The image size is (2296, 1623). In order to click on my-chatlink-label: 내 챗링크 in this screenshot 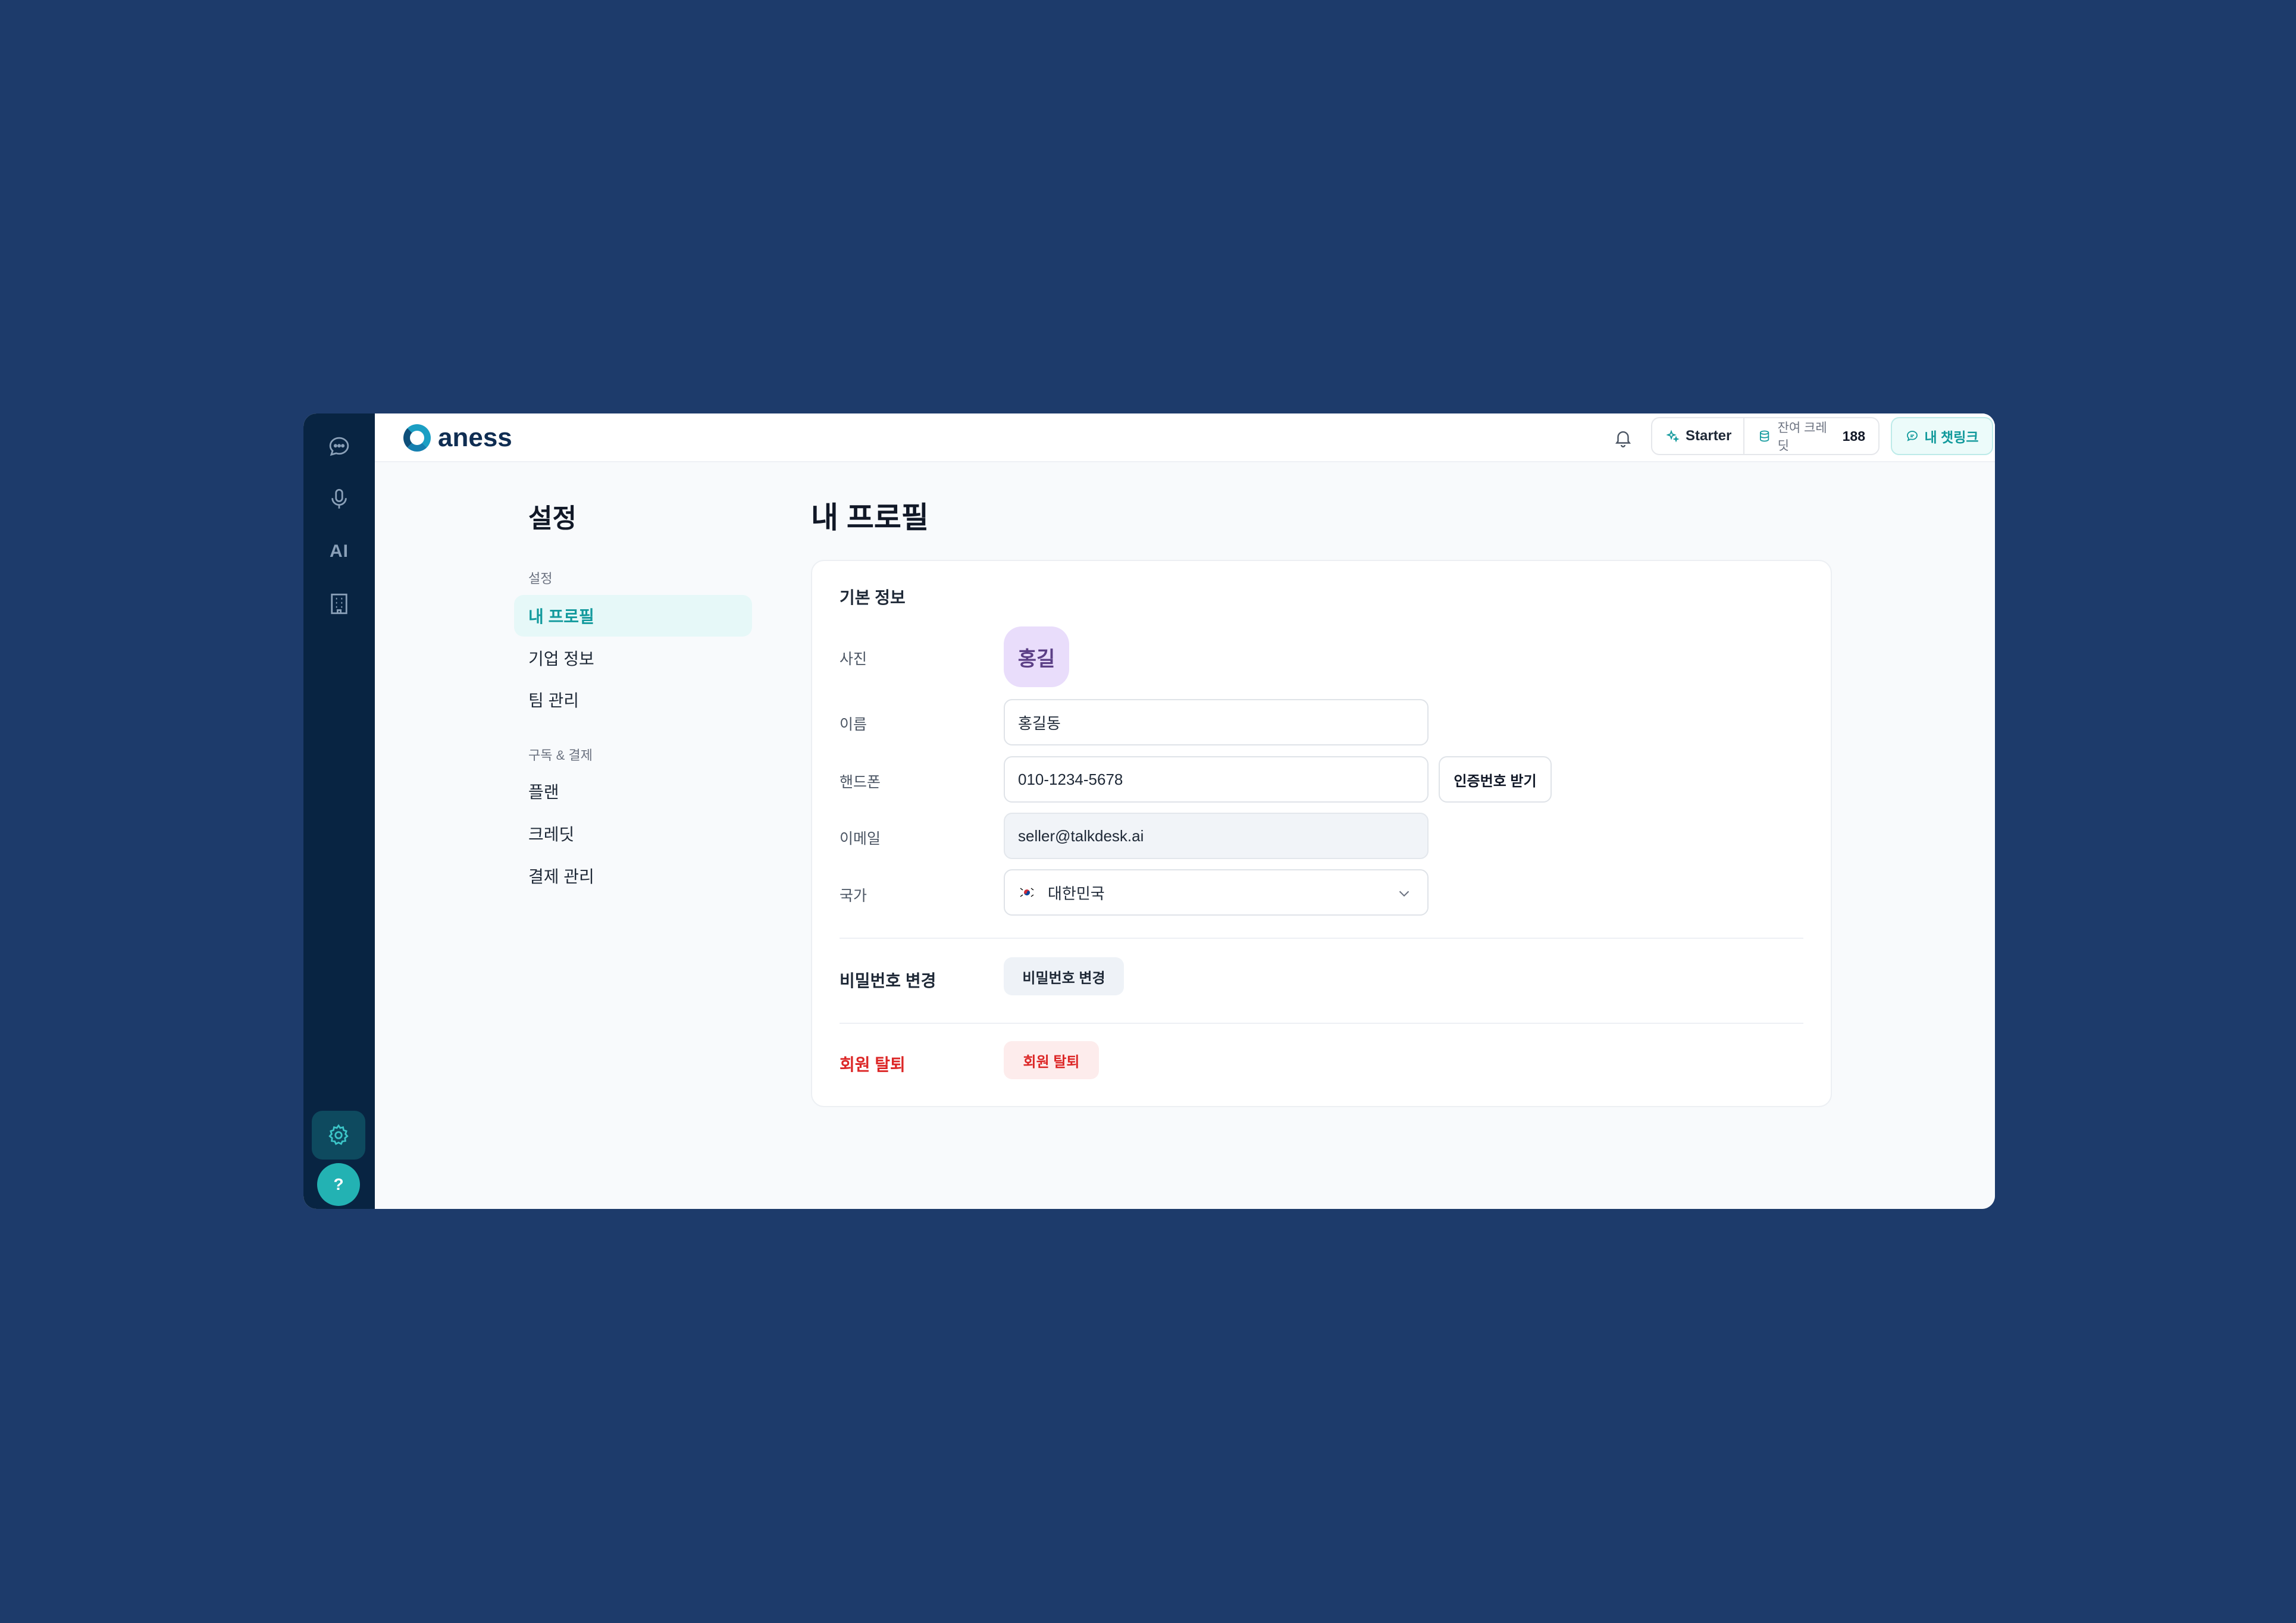, I will do `click(1951, 438)`.